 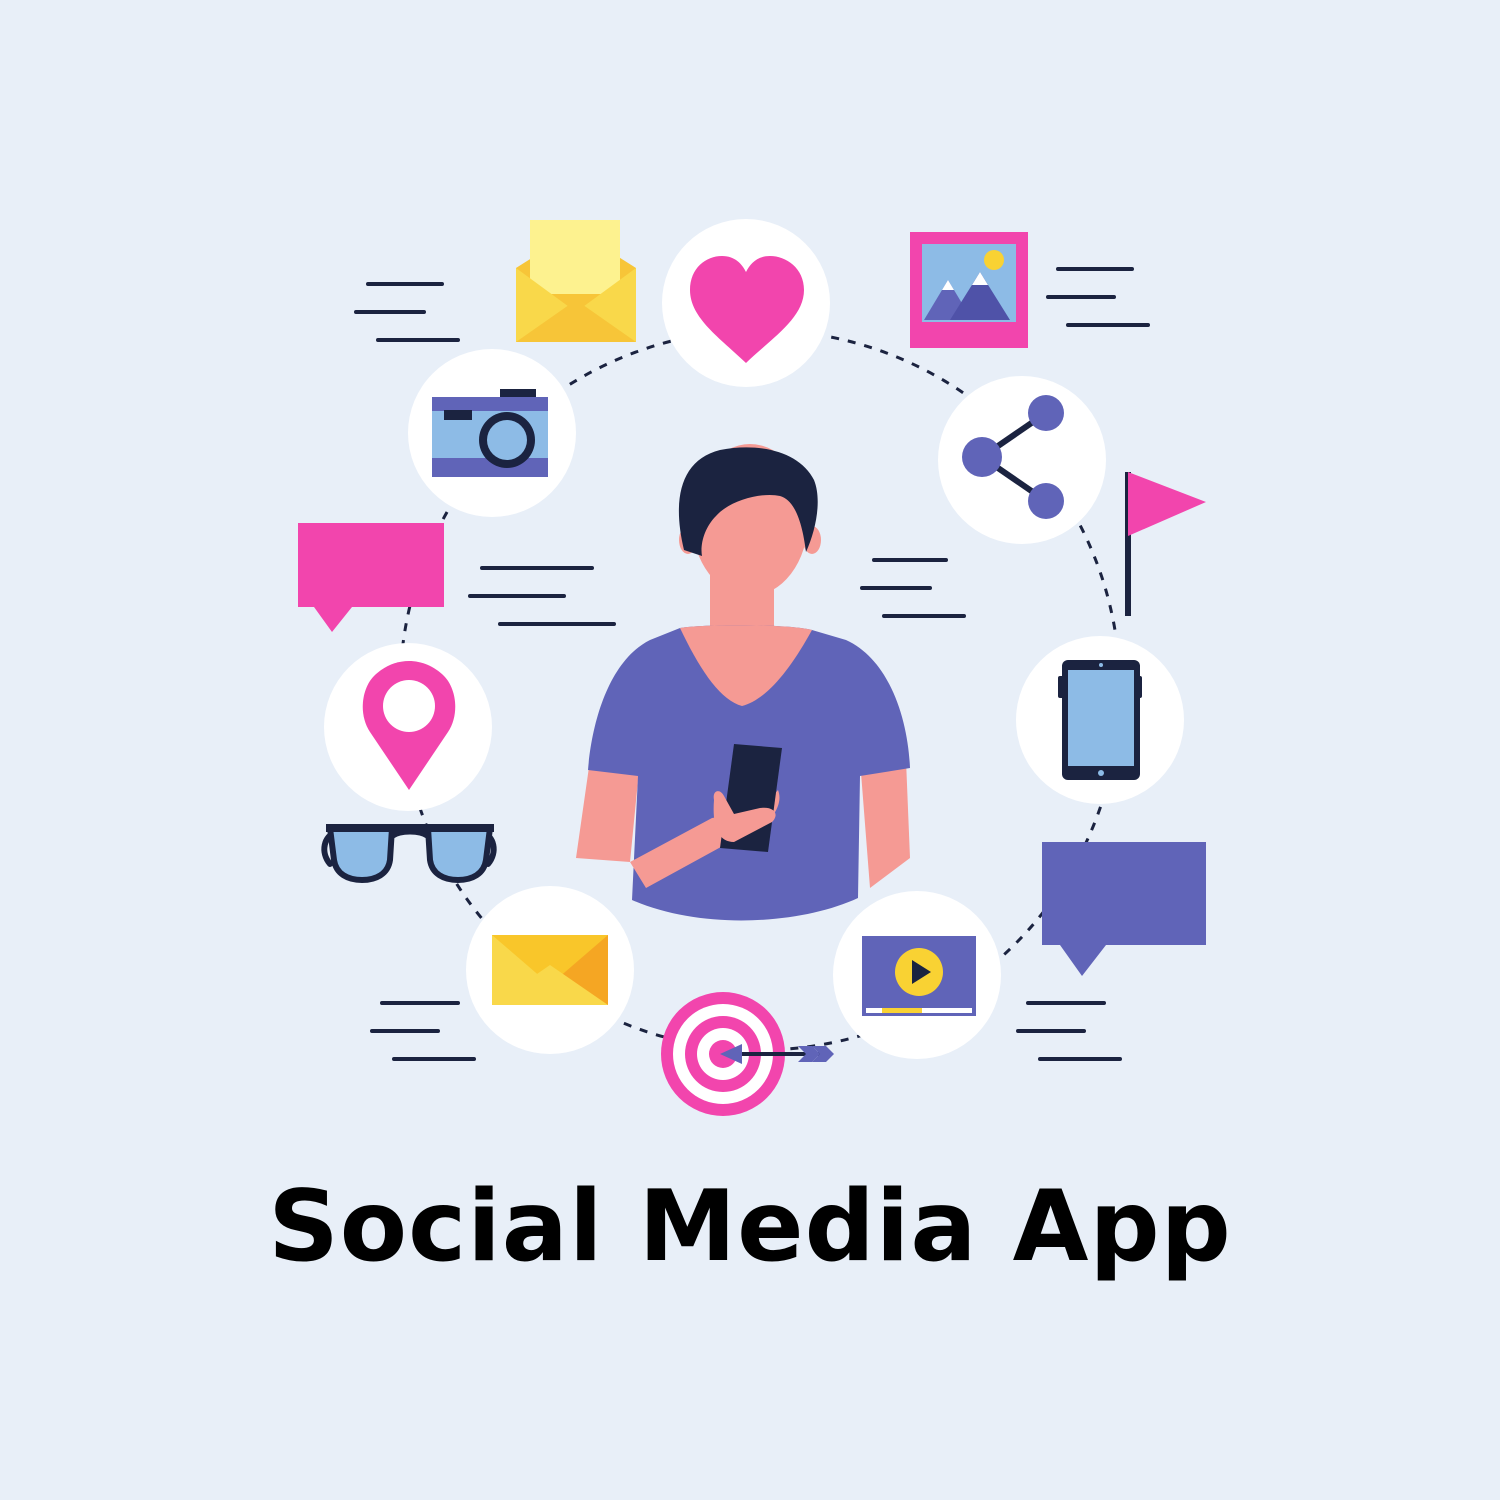 I want to click on video-player-icon, so click(x=919, y=976).